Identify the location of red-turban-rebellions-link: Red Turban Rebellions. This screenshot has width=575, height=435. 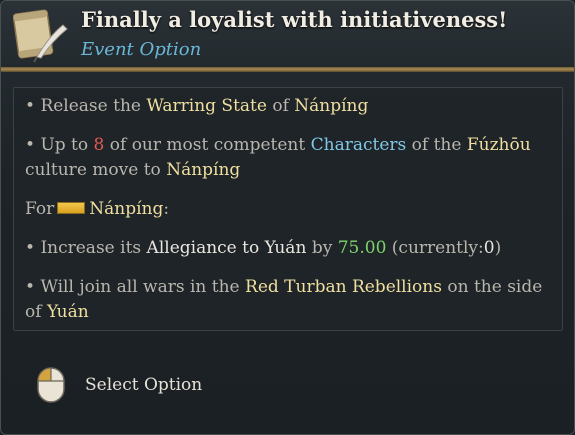
(343, 287).